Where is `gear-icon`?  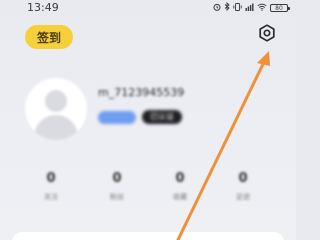 gear-icon is located at coordinates (267, 35).